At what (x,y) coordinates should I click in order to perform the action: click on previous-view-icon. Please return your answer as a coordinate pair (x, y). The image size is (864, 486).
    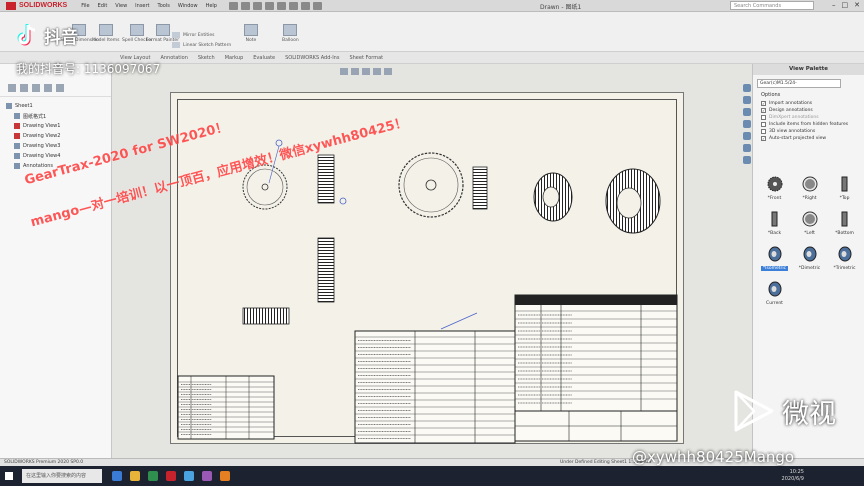
    Looking at the image, I should click on (366, 71).